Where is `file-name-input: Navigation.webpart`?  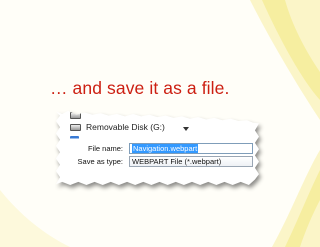 file-name-input: Navigation.webpart is located at coordinates (191, 148).